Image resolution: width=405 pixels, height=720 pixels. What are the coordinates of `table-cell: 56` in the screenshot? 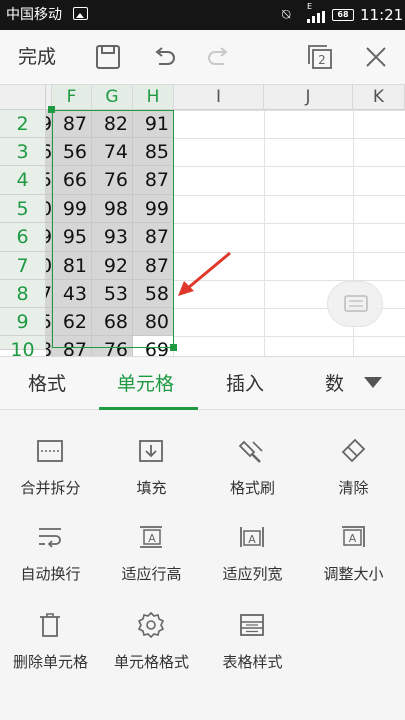 It's located at (72, 152).